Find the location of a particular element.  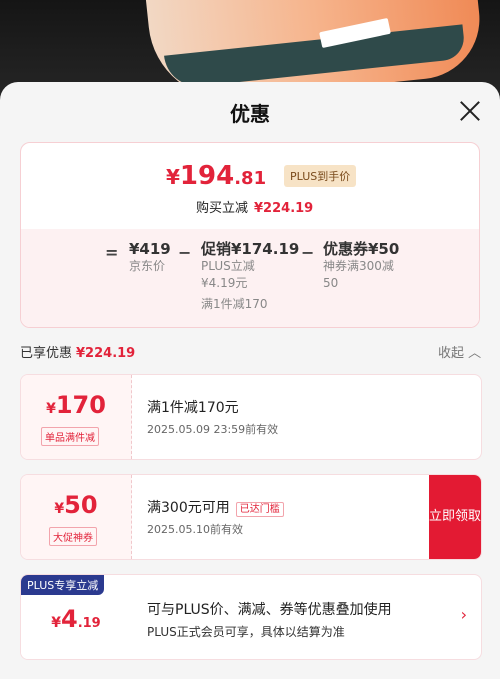

equals-sign: = is located at coordinates (112, 252).